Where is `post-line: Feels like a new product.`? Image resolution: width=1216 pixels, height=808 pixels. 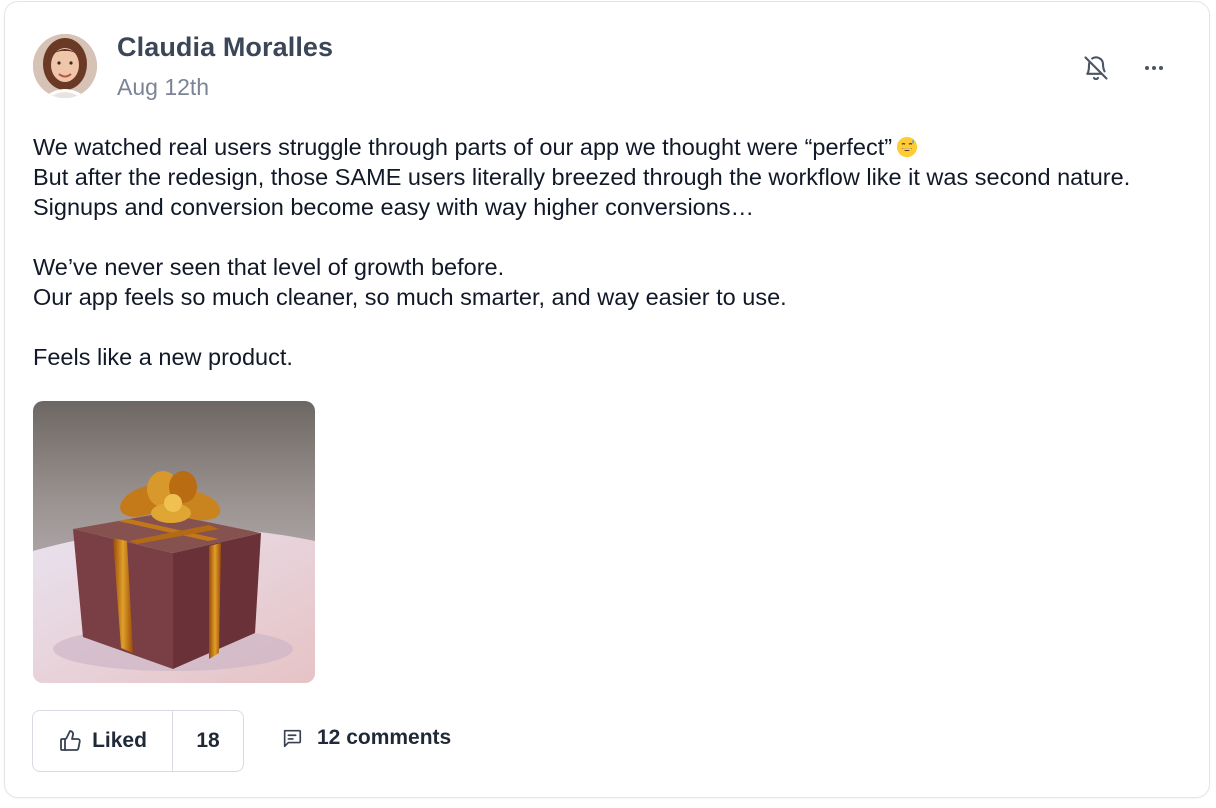 post-line: Feels like a new product. is located at coordinates (163, 357).